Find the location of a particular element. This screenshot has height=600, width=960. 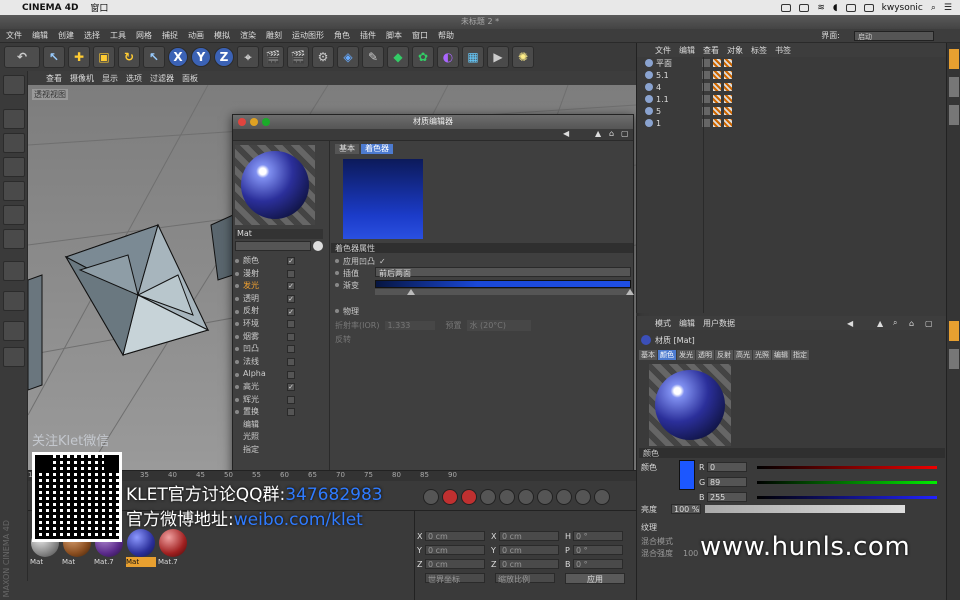

object-row: 1 is located at coordinates (792, 123).